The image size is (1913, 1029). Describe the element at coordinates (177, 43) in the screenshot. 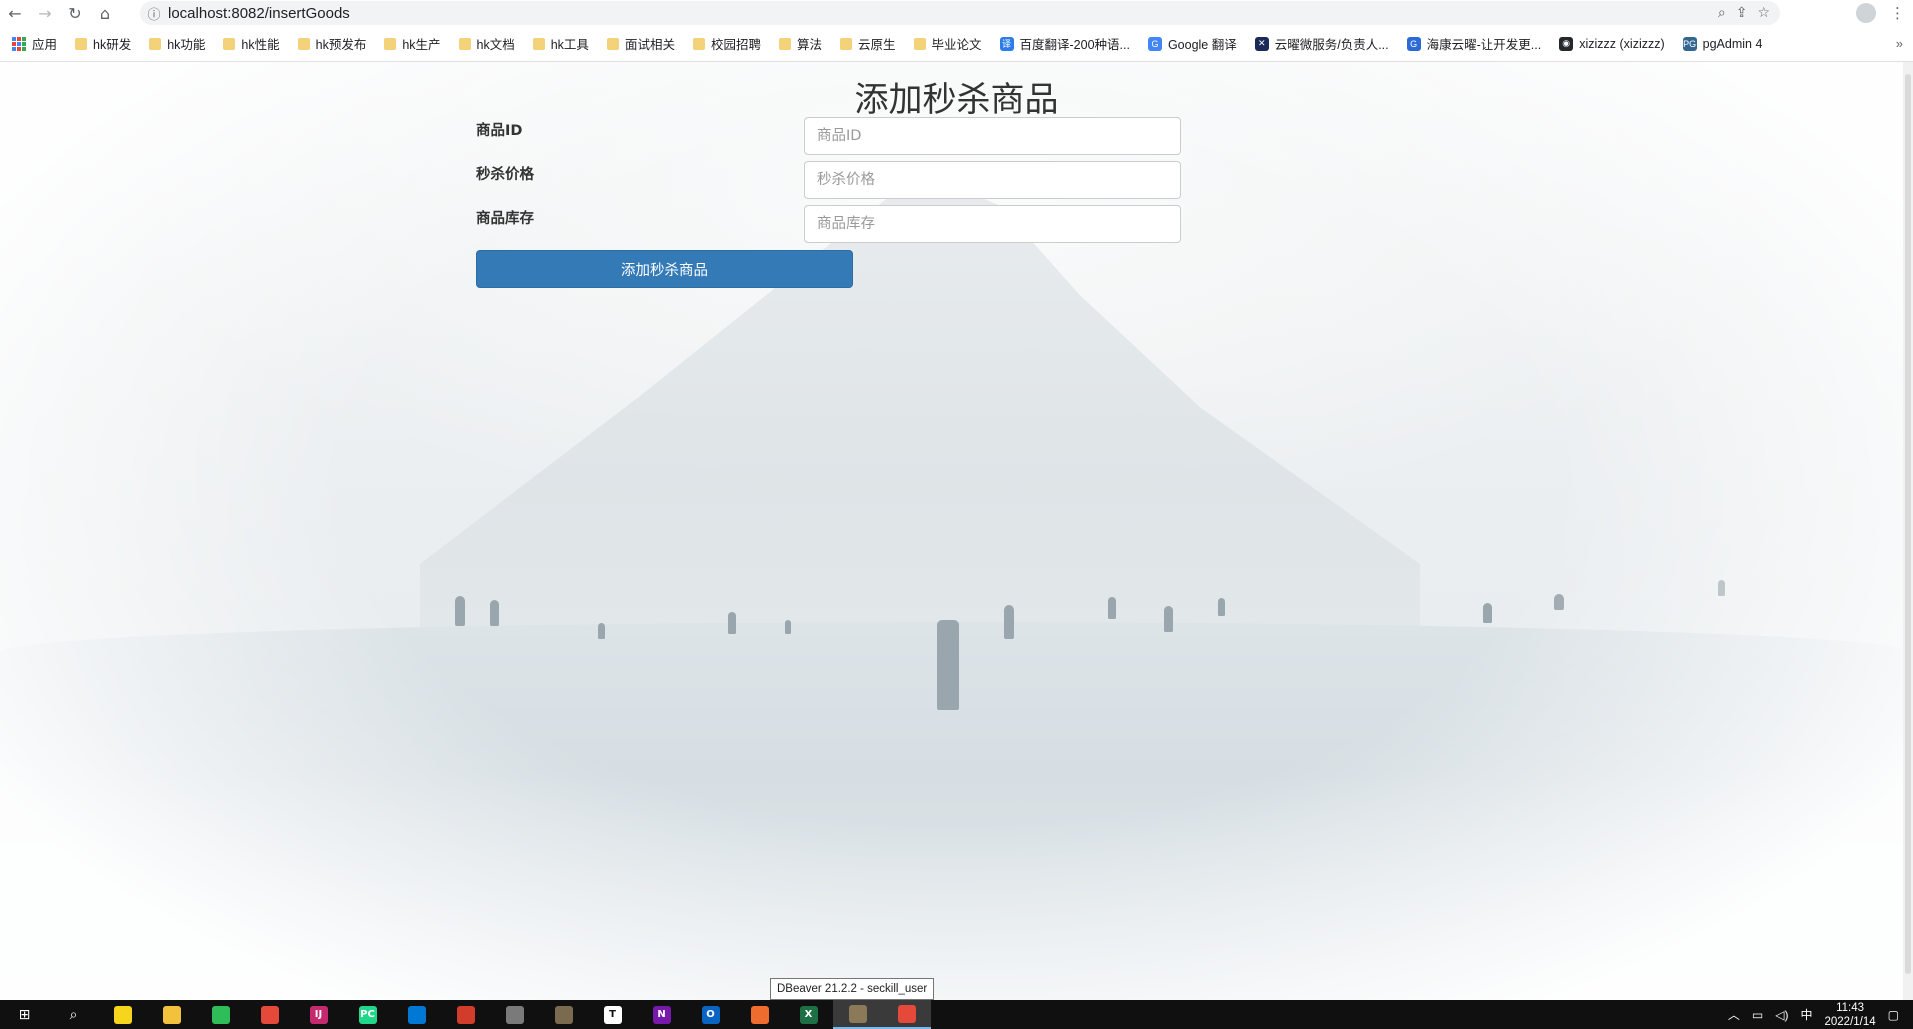

I see `bookmark-item: hk功能` at that location.